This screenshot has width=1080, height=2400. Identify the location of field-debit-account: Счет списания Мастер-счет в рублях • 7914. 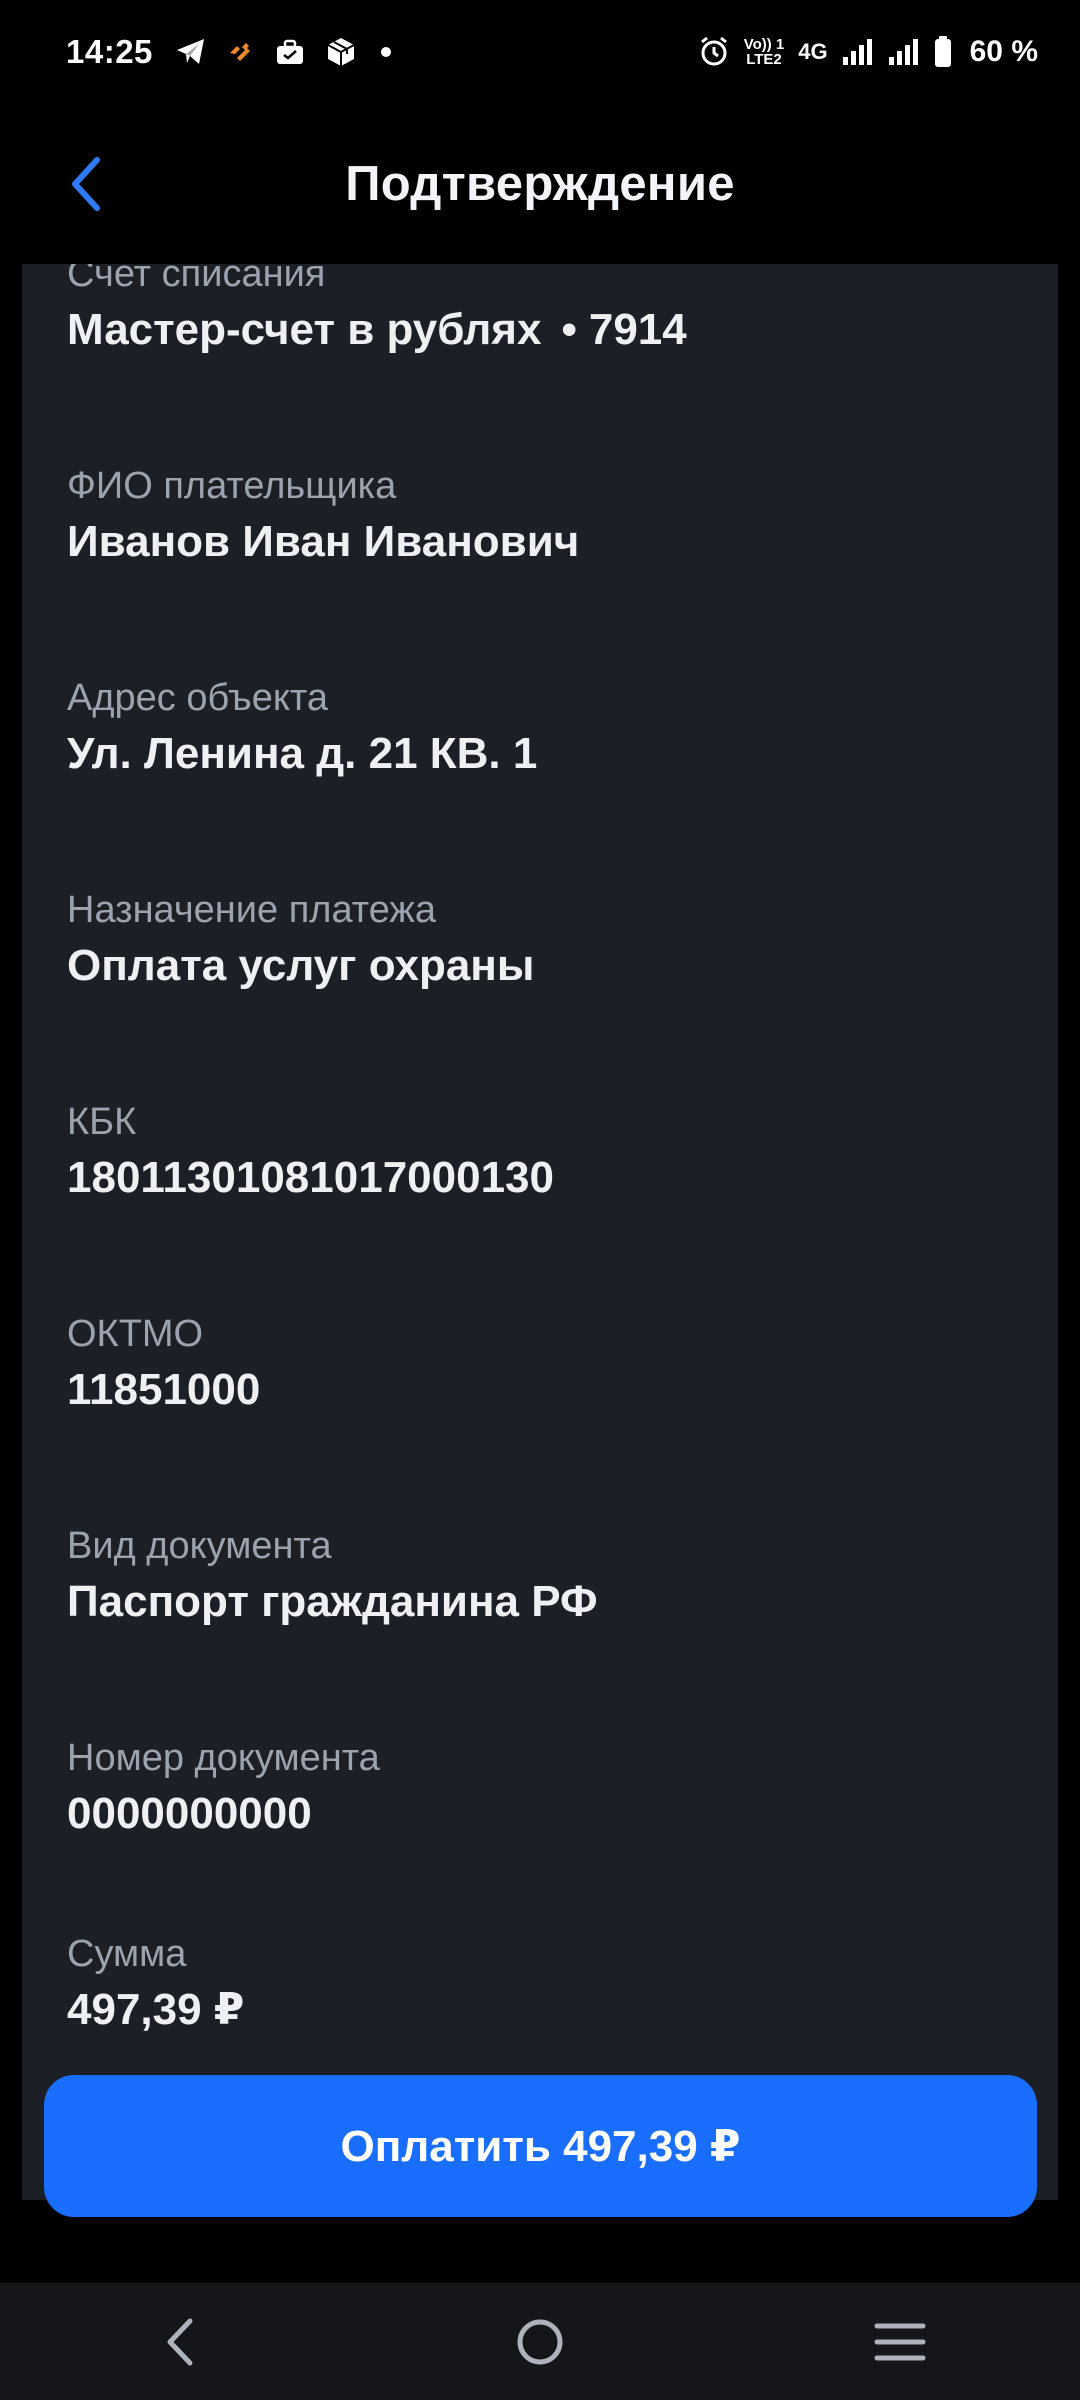
(547, 311).